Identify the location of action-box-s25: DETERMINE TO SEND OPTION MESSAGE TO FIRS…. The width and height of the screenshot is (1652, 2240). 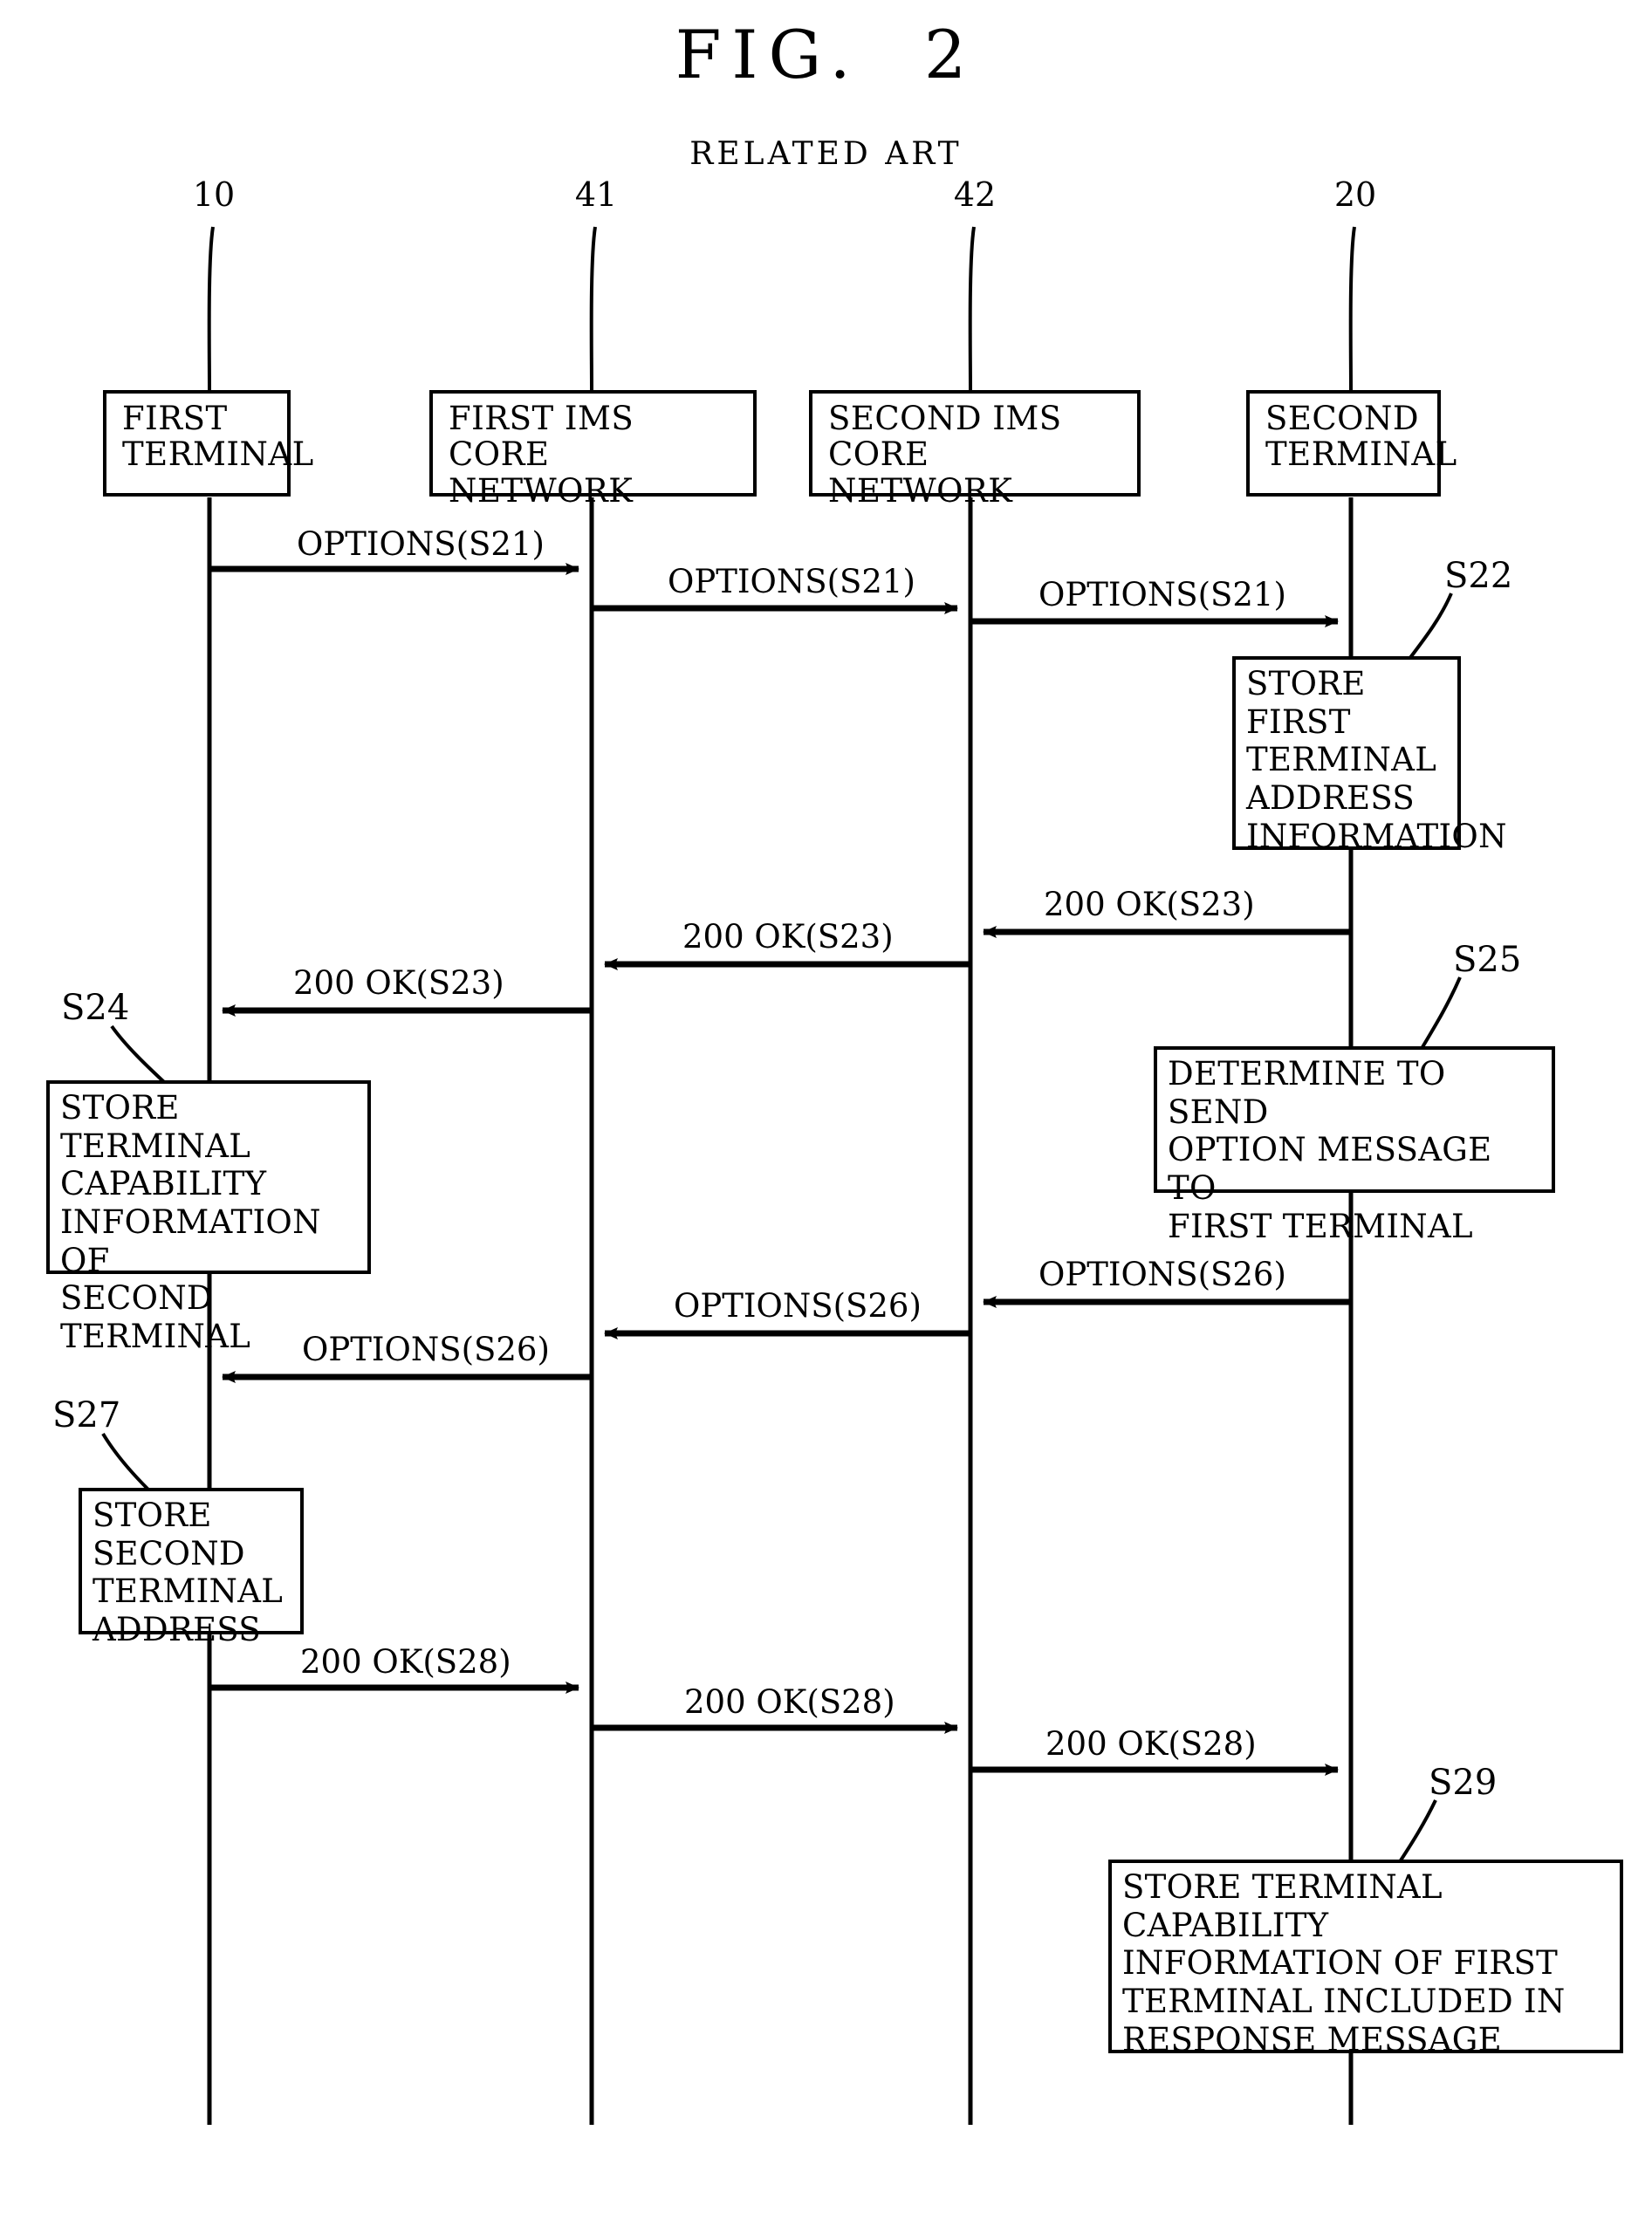
(1354, 1145).